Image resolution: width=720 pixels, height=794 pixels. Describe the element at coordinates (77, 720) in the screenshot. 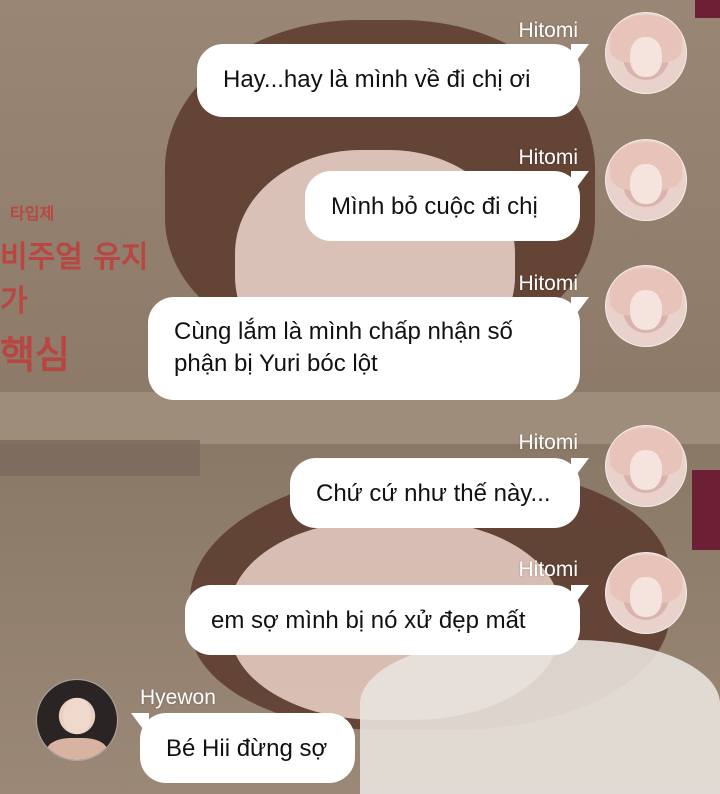

I see `avatar-hyewon` at that location.